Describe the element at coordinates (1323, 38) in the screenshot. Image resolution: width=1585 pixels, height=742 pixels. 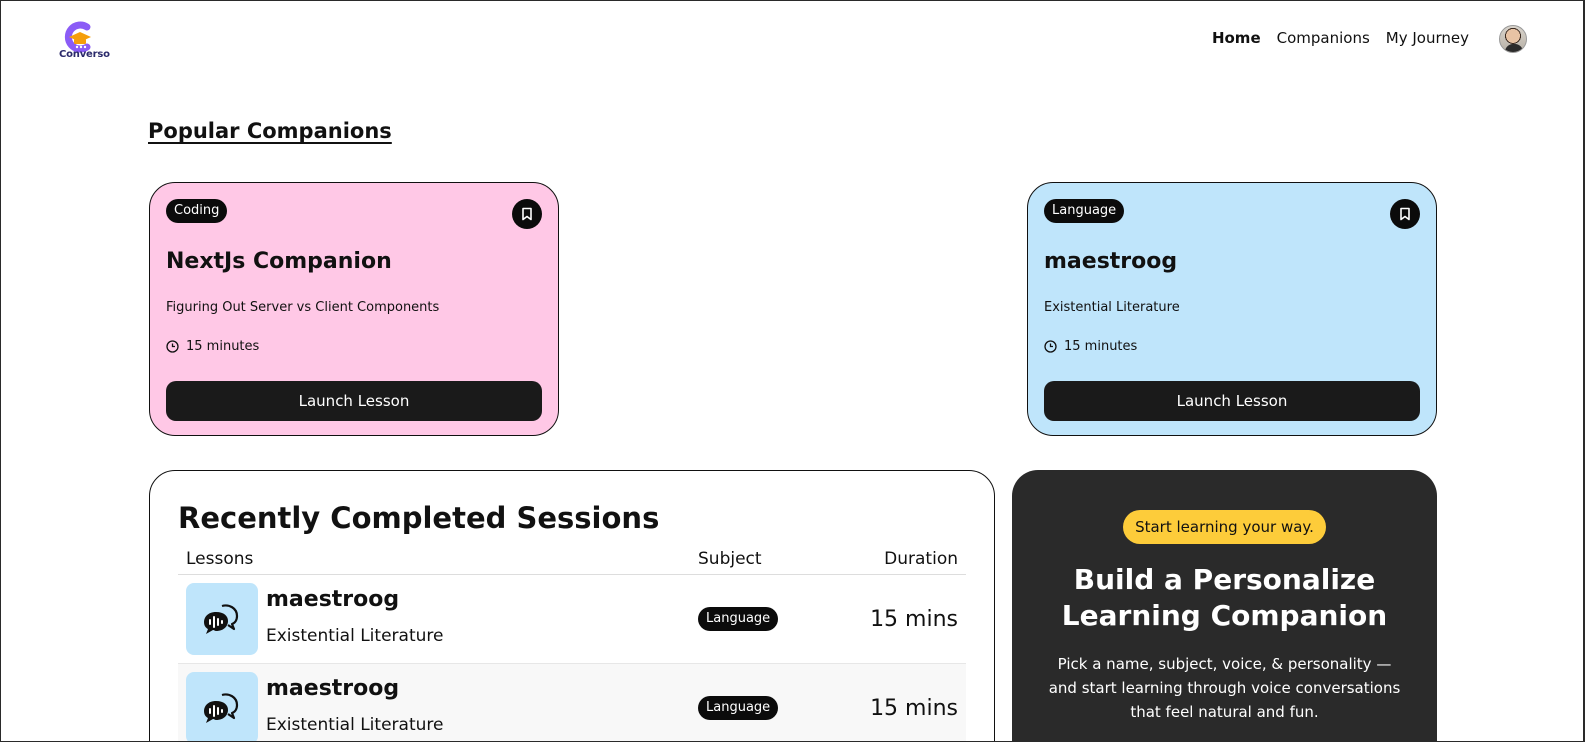
I see `nav-companions: Companions` at that location.